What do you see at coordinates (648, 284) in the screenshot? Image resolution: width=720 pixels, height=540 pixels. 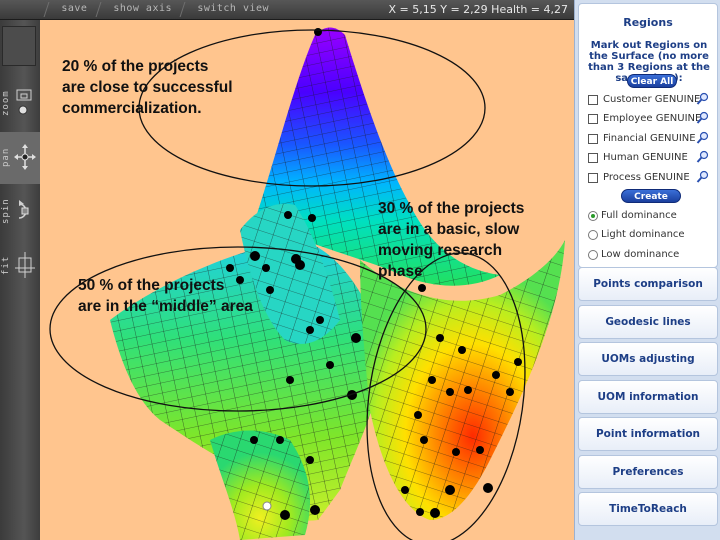 I see `points-comparison-button: Points comparison` at bounding box center [648, 284].